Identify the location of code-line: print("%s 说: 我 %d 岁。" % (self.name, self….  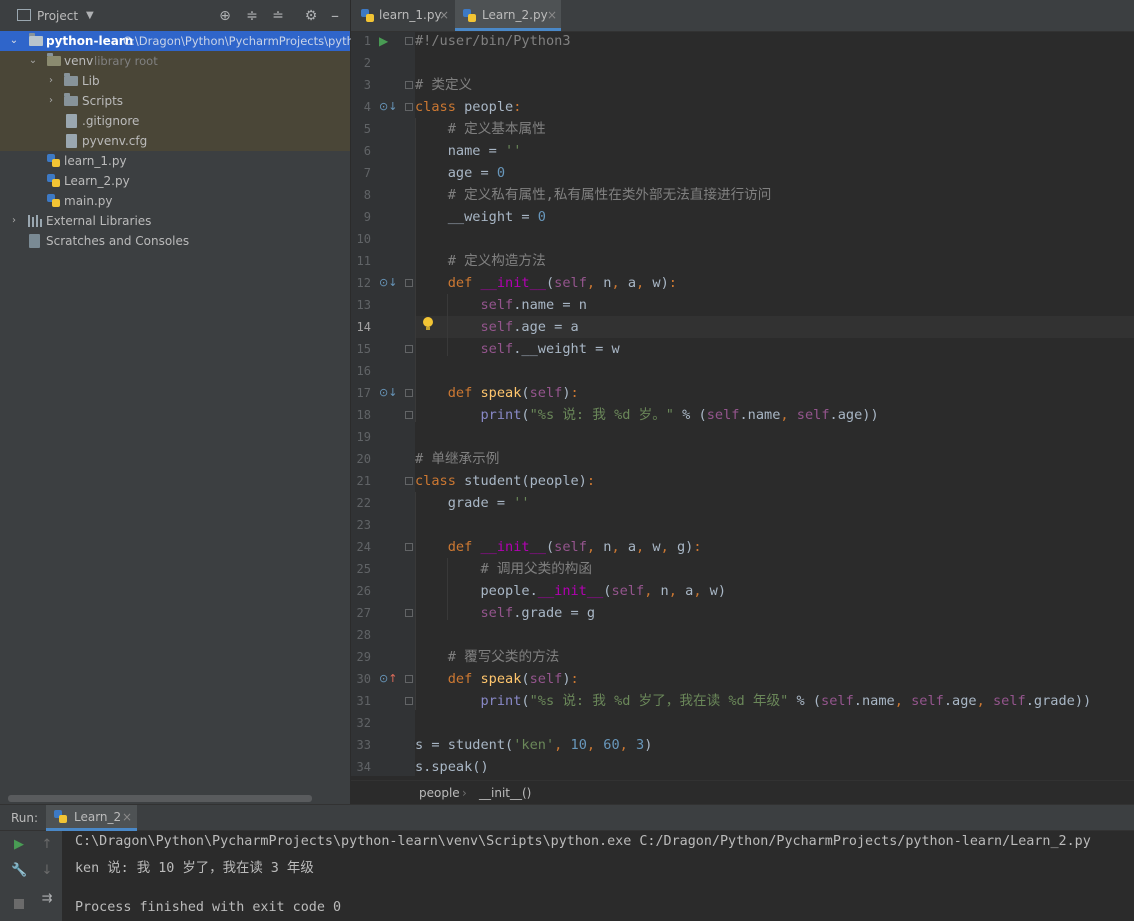
(646, 415).